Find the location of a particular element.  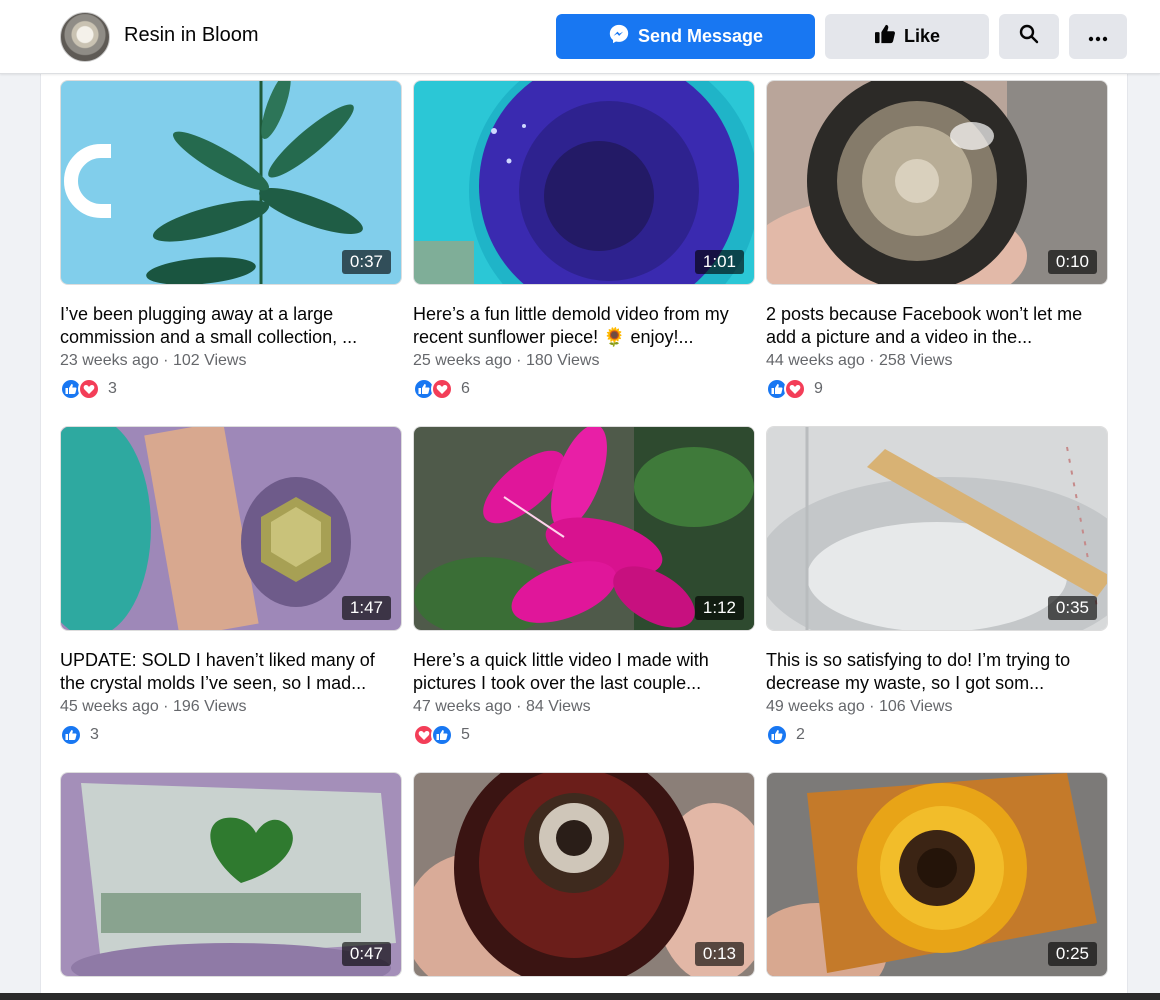

video-views: 106 Views is located at coordinates (915, 706).